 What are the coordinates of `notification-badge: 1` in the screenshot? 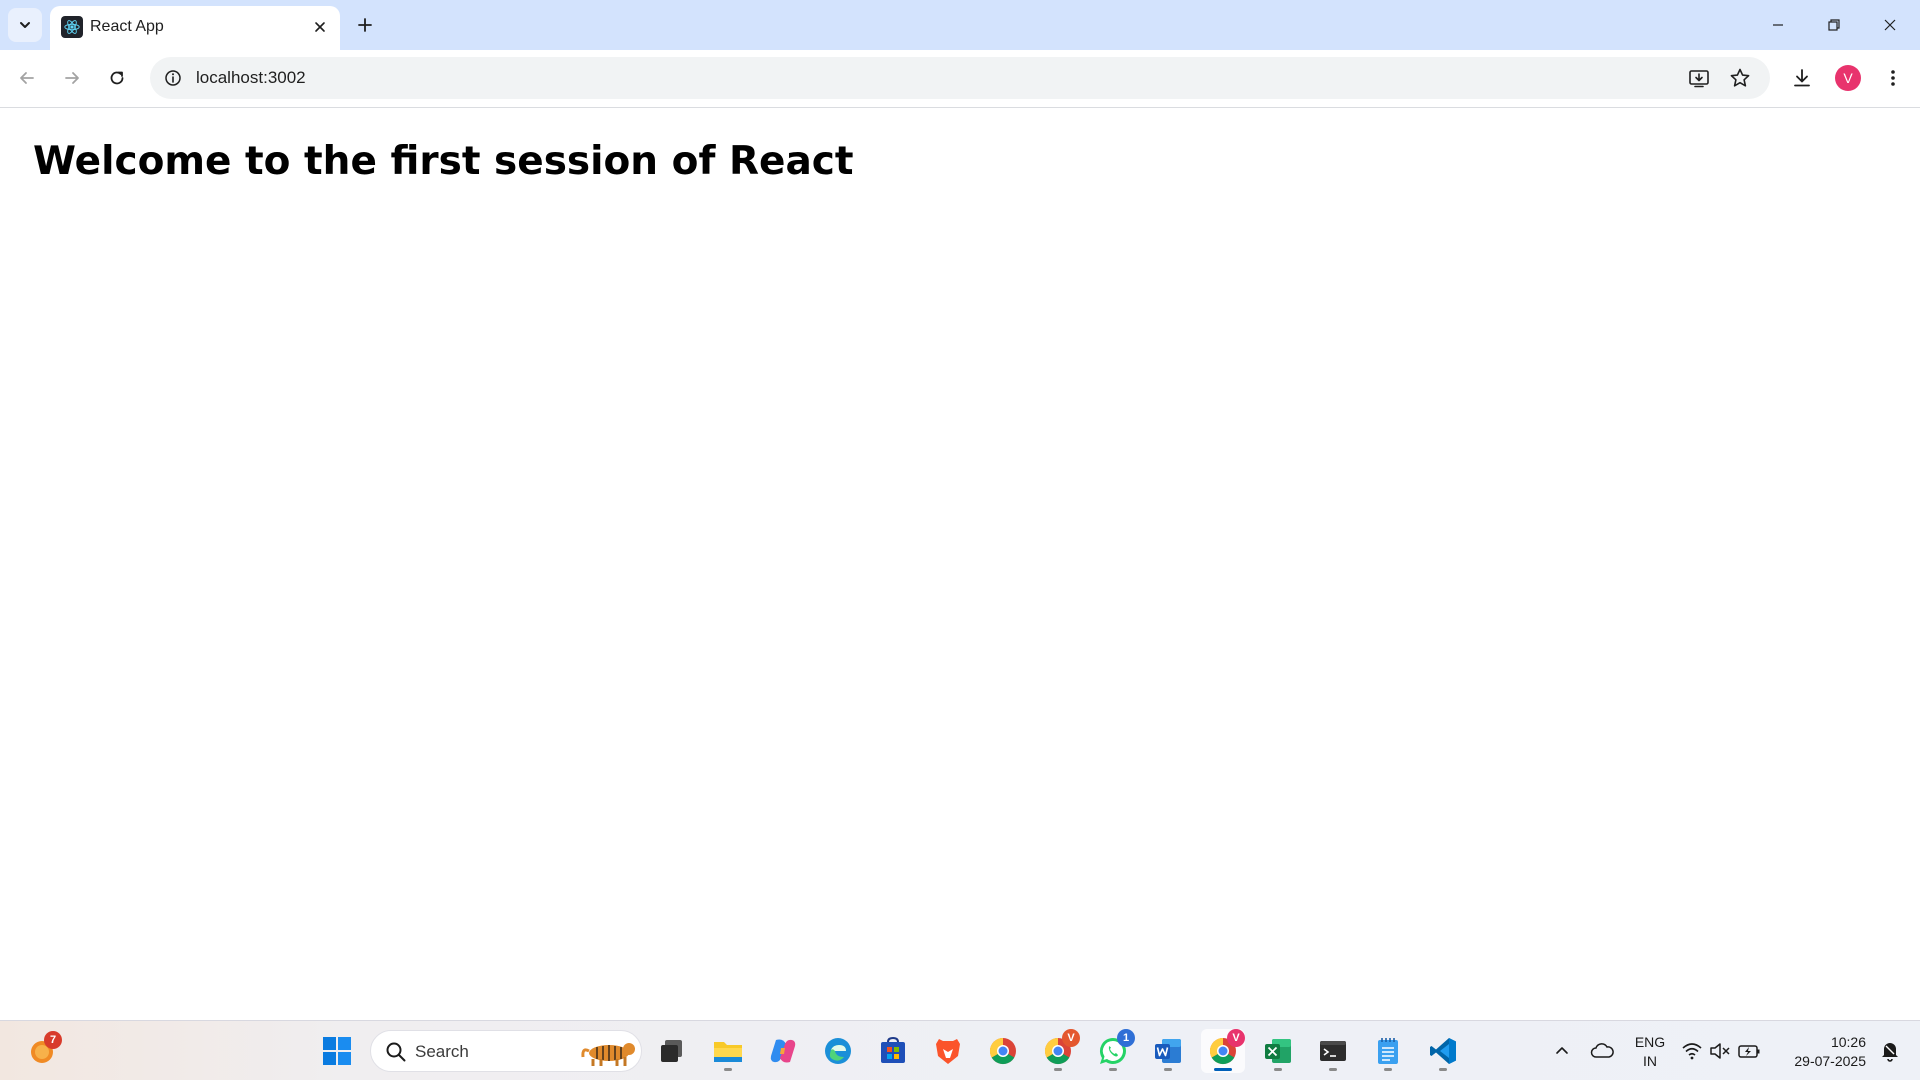 It's located at (1126, 1038).